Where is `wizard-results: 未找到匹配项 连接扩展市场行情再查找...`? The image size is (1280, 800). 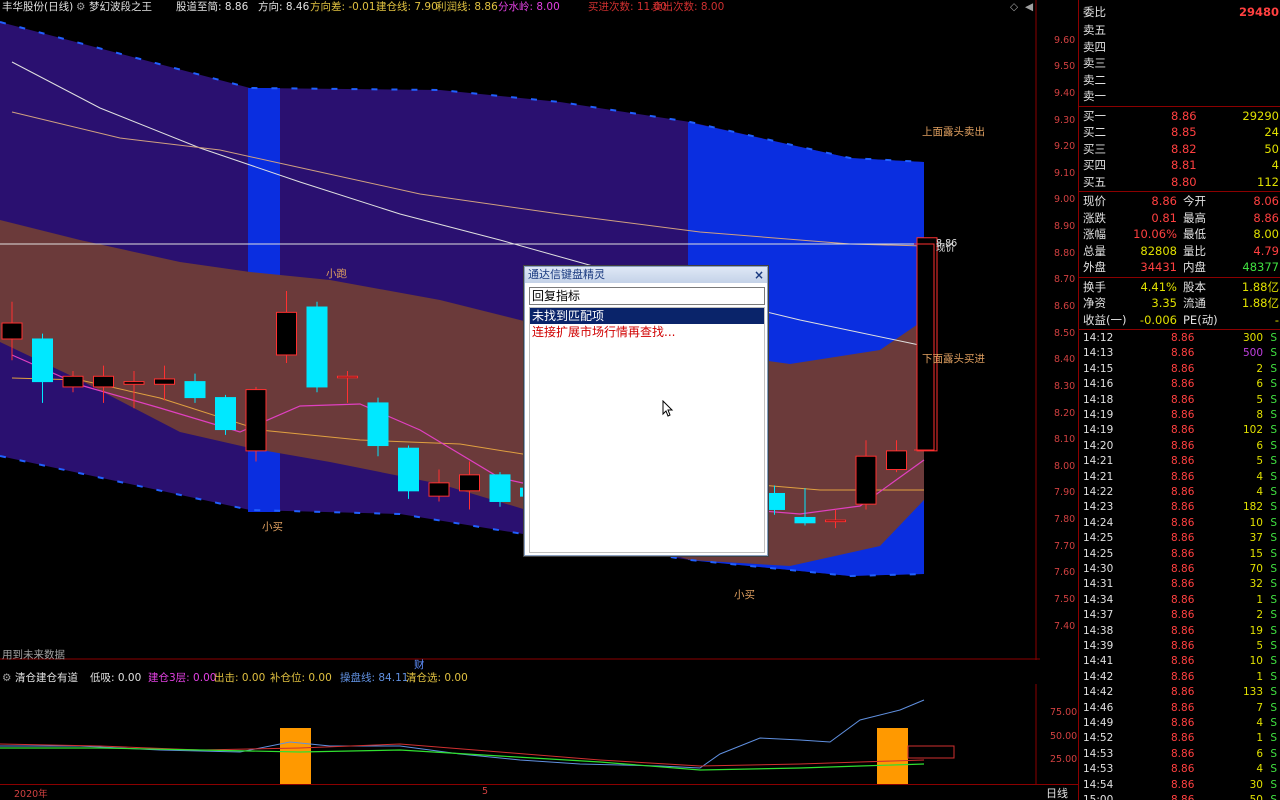
wizard-results: 未找到匹配项 连接扩展市场行情再查找... is located at coordinates (647, 430).